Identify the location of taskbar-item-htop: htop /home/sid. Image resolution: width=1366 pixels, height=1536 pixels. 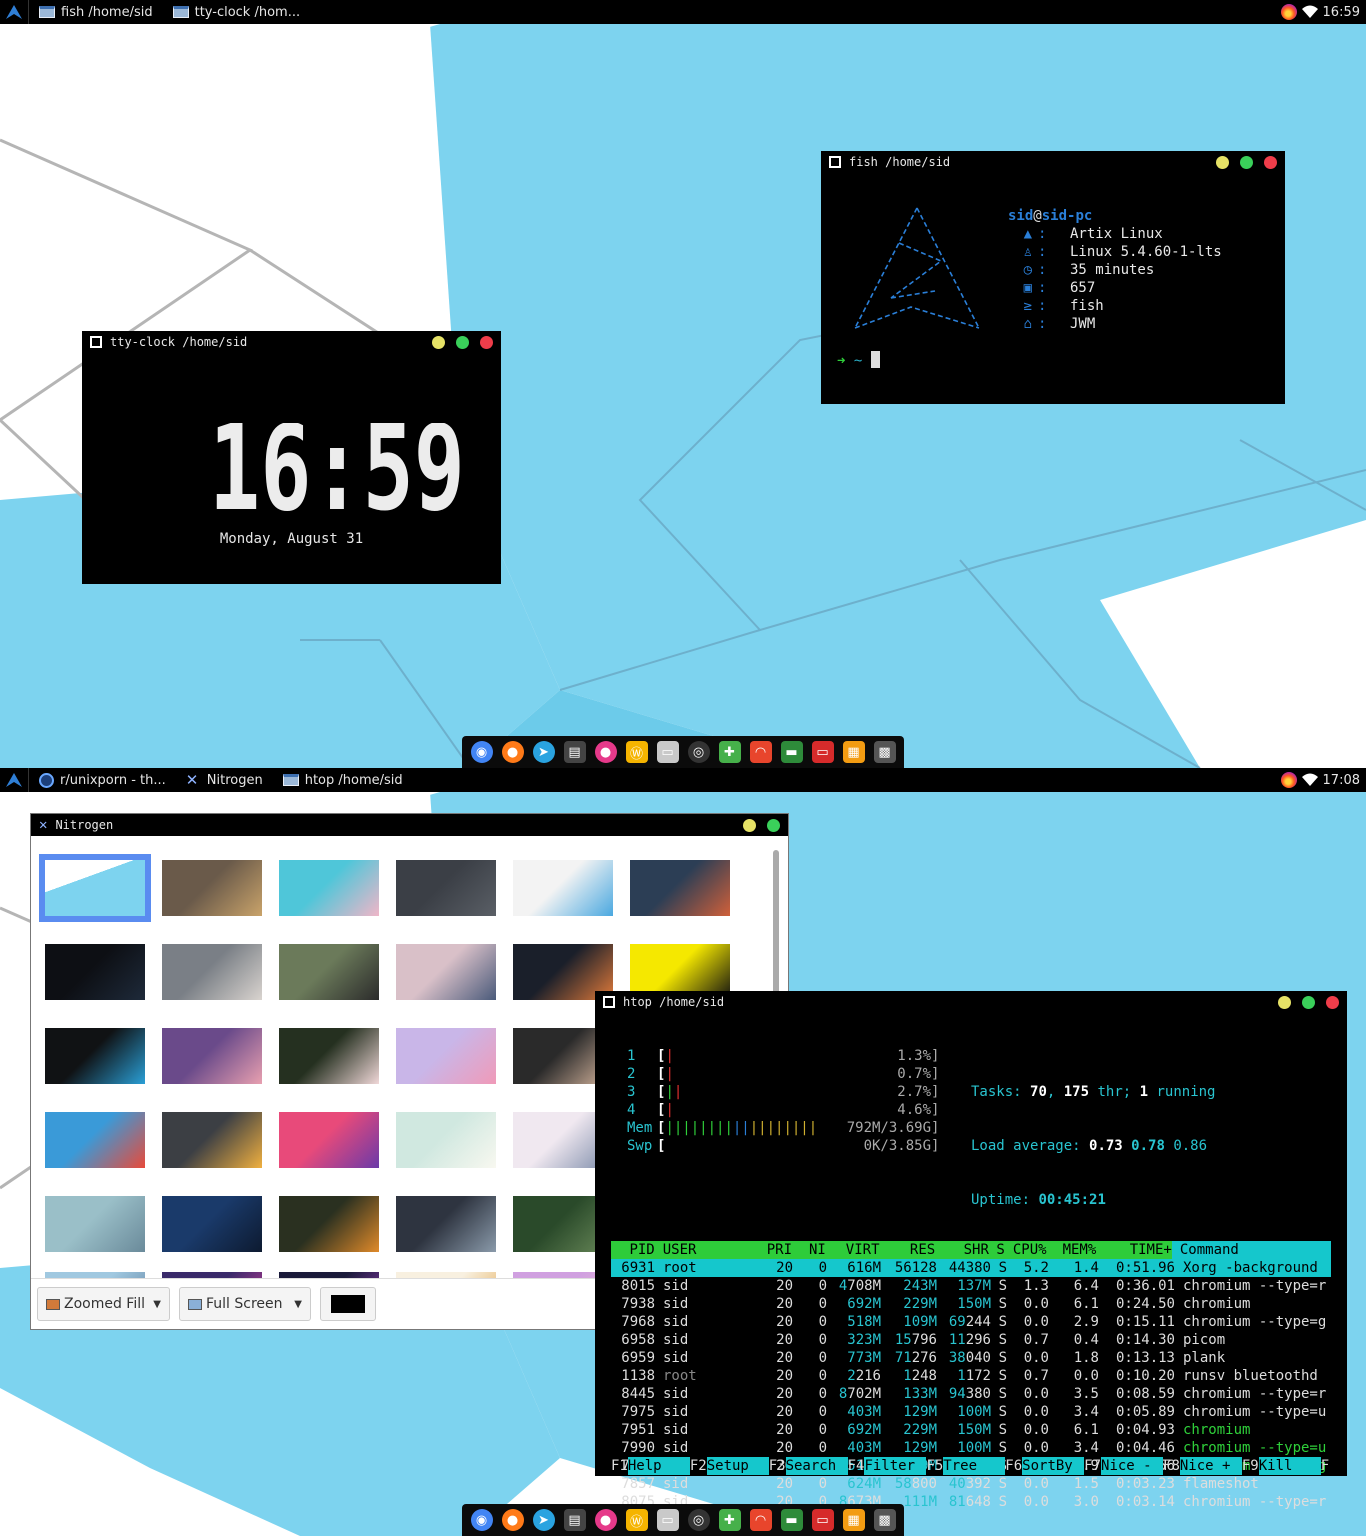
(343, 780).